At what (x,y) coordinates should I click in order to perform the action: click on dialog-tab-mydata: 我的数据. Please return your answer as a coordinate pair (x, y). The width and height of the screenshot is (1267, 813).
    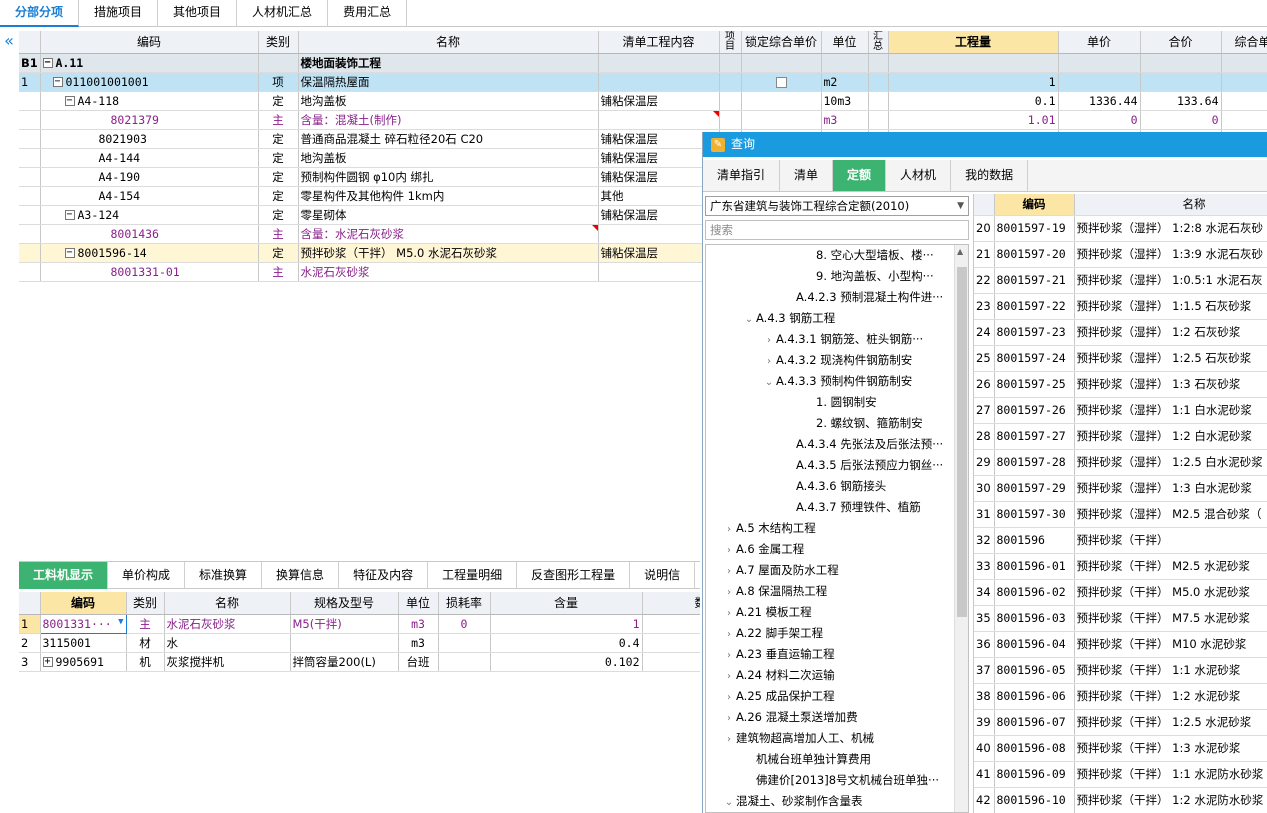
    Looking at the image, I should click on (990, 175).